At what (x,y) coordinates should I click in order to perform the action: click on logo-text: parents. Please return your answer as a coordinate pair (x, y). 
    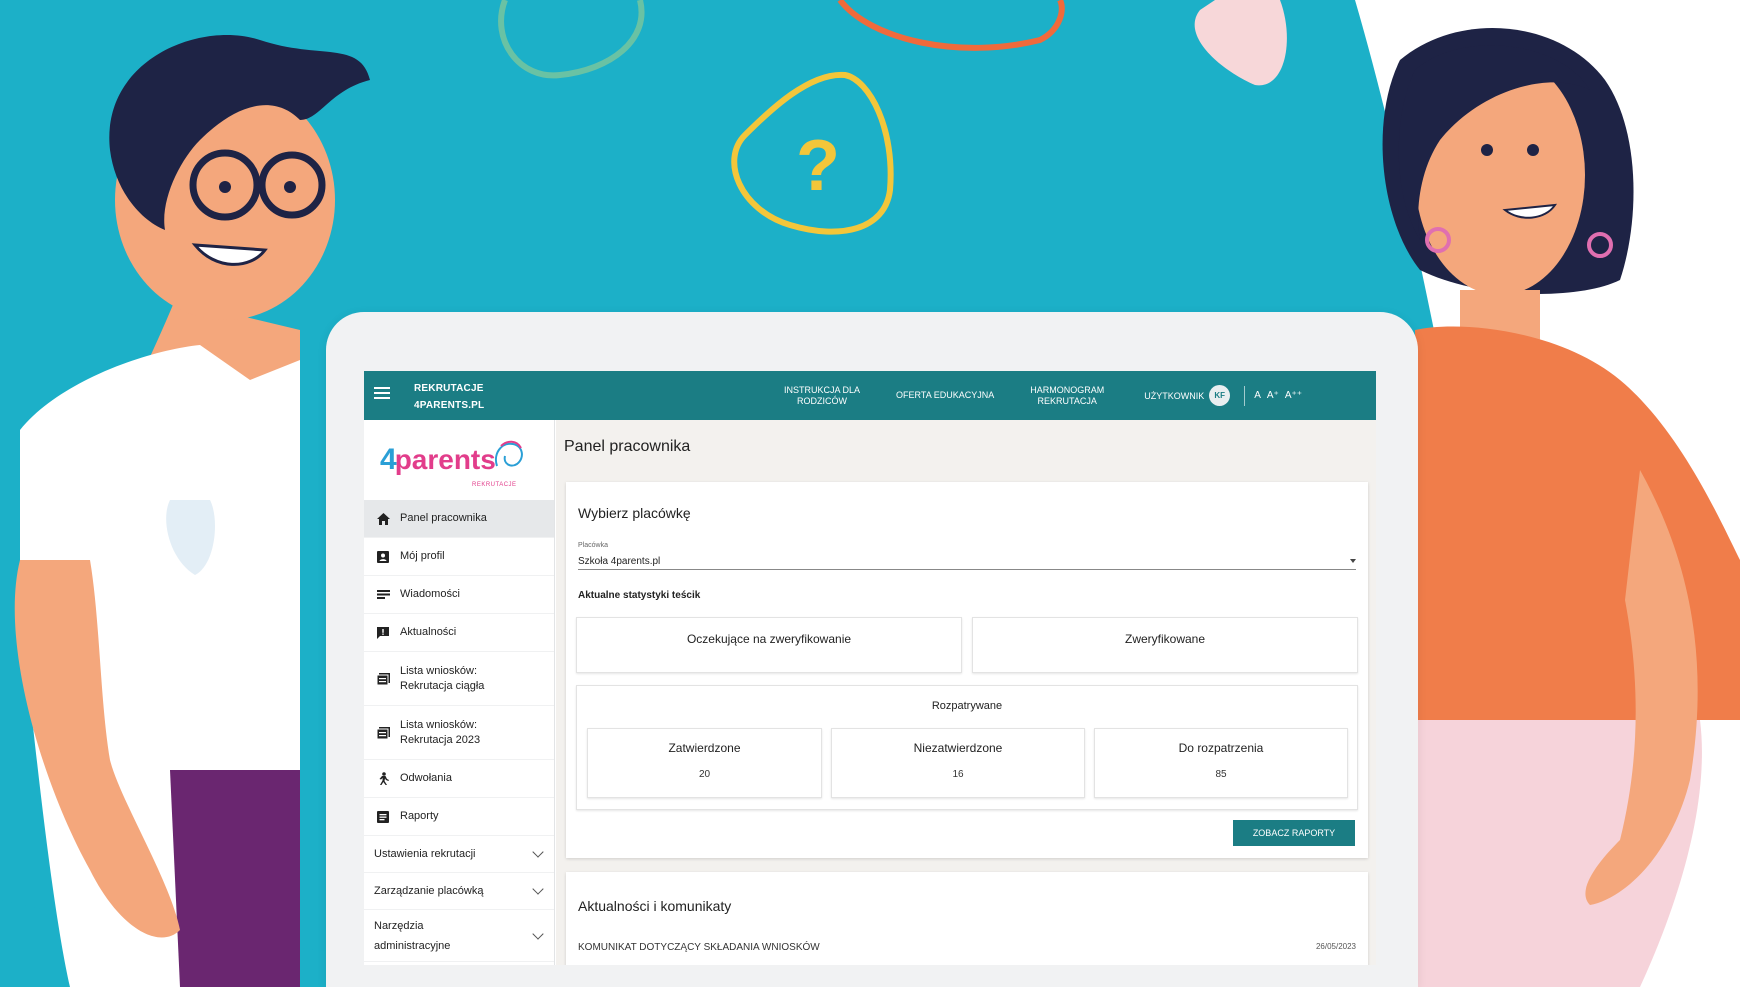
    Looking at the image, I should click on (445, 459).